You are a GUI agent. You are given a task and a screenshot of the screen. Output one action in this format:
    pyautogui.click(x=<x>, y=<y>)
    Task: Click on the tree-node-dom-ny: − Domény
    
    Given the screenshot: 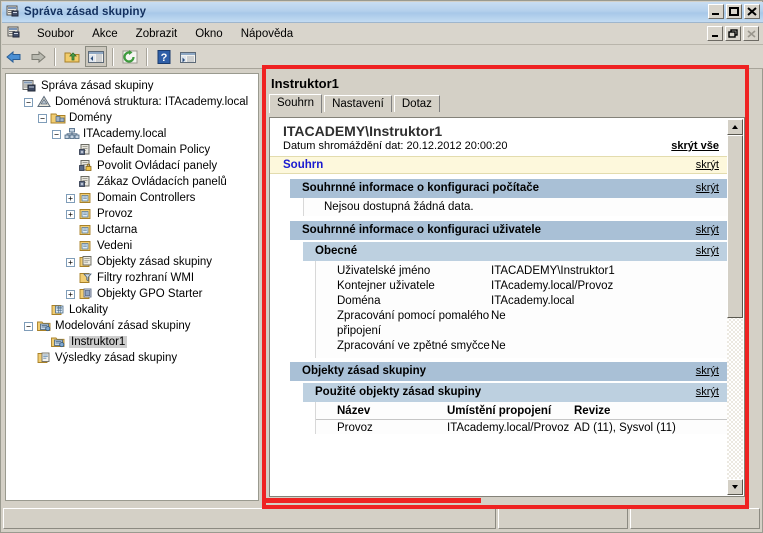 What is the action you would take?
    pyautogui.click(x=134, y=118)
    